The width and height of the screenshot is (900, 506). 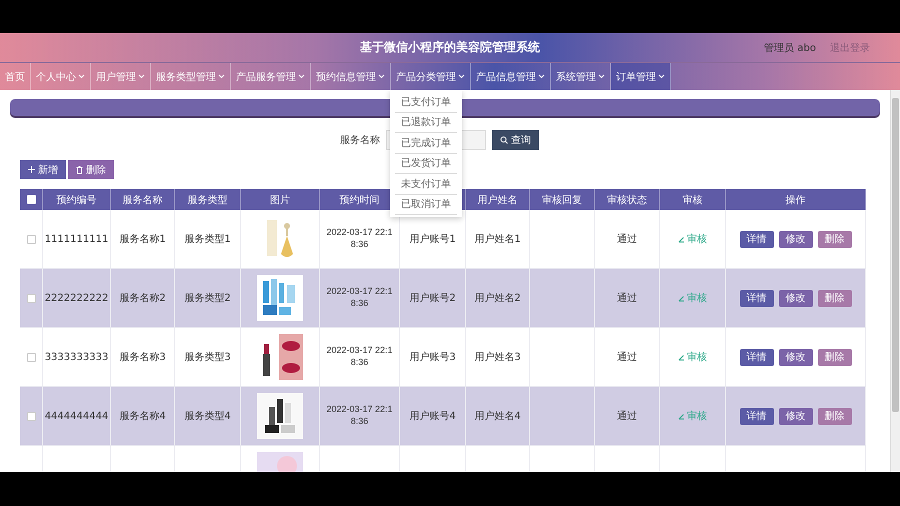 I want to click on app-title: 基于微信小程序的美容院管理系统, so click(x=450, y=47).